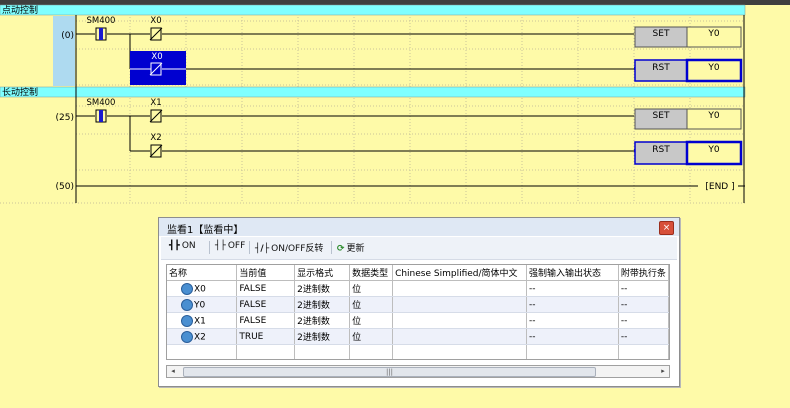 This screenshot has height=408, width=790. Describe the element at coordinates (460, 273) in the screenshot. I see `column-header: Chinese Simplified/简体中文` at that location.